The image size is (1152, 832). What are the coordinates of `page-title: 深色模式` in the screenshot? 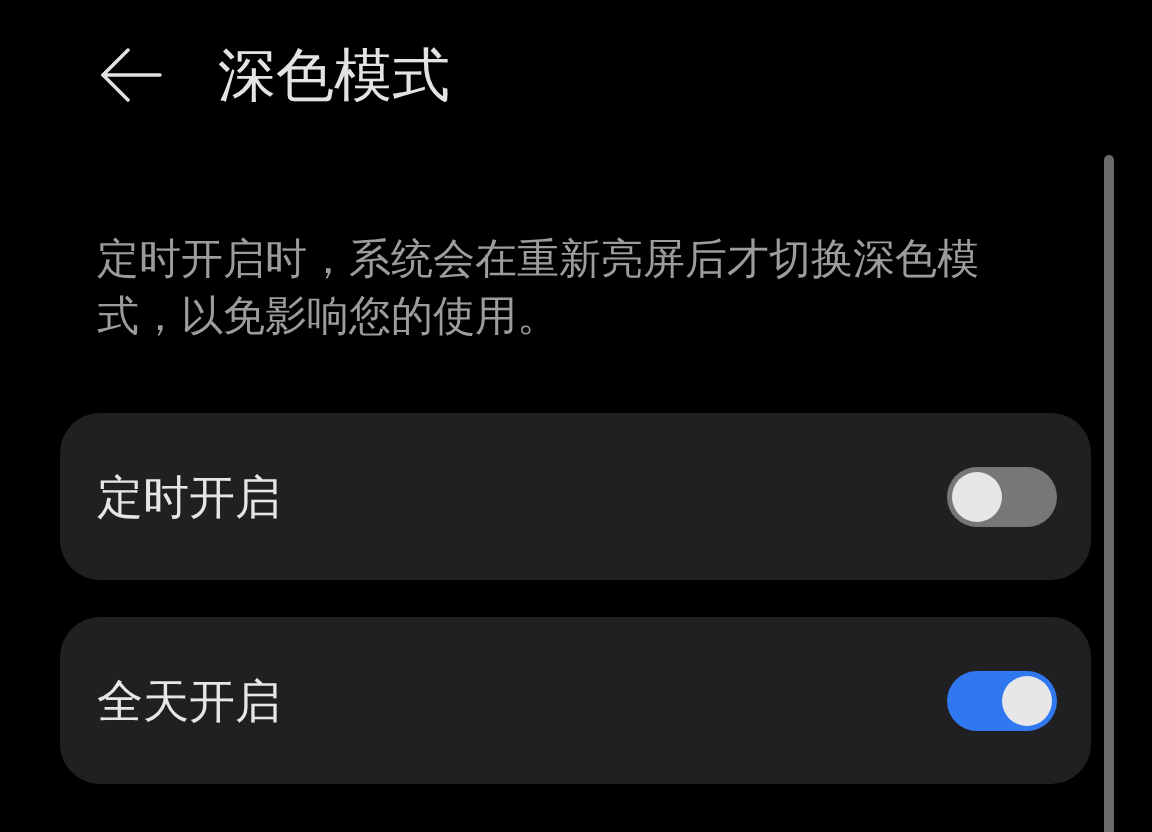 It's located at (334, 75).